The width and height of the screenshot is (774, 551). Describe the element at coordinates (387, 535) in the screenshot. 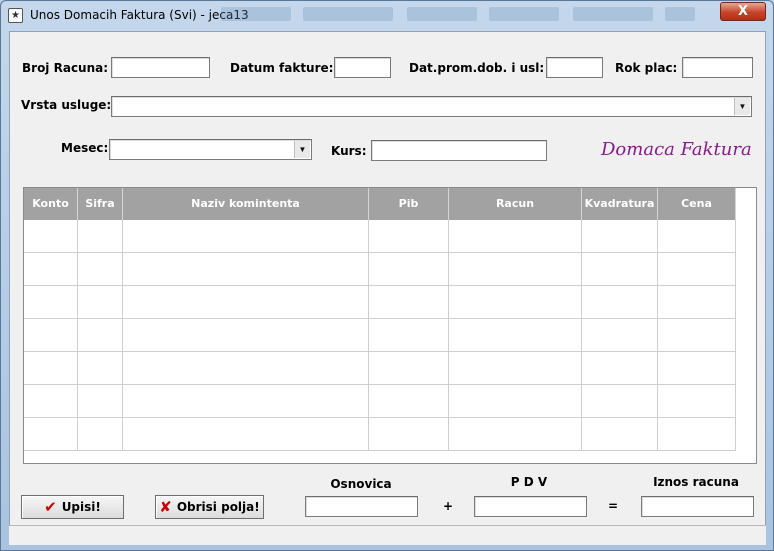

I see `status-bar` at that location.